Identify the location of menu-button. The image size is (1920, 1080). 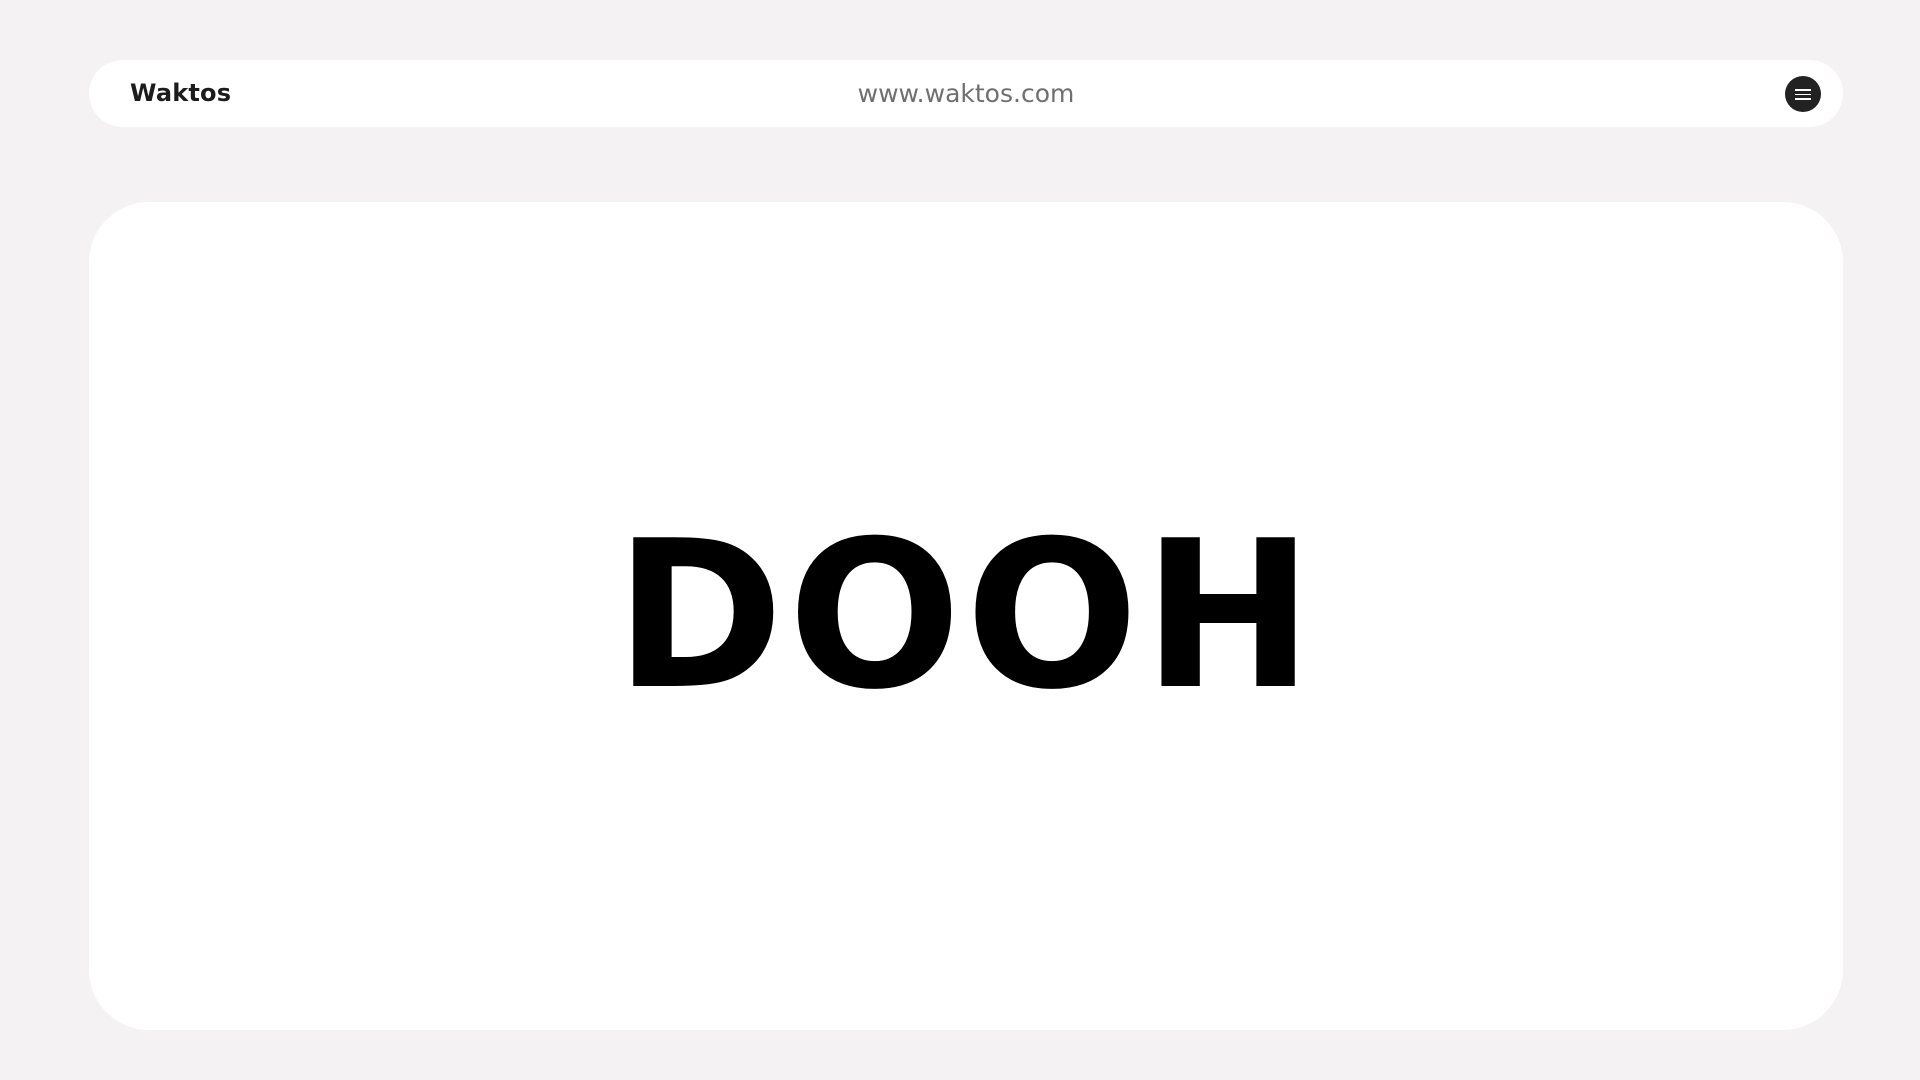
(1803, 94).